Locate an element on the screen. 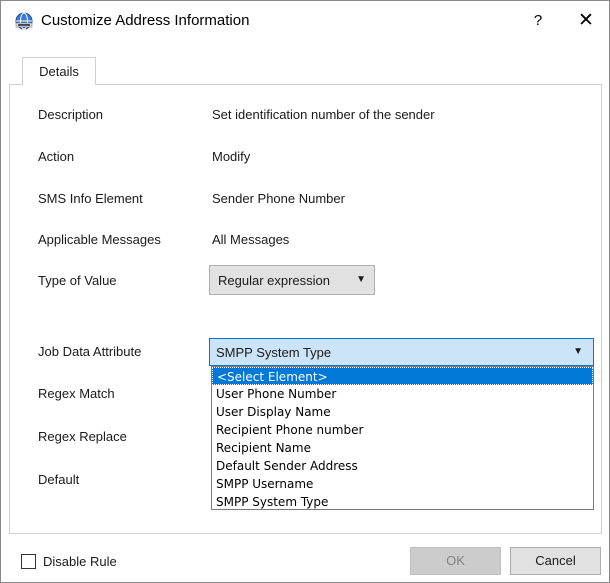  dropdown-option: <Select Element> is located at coordinates (402, 376).